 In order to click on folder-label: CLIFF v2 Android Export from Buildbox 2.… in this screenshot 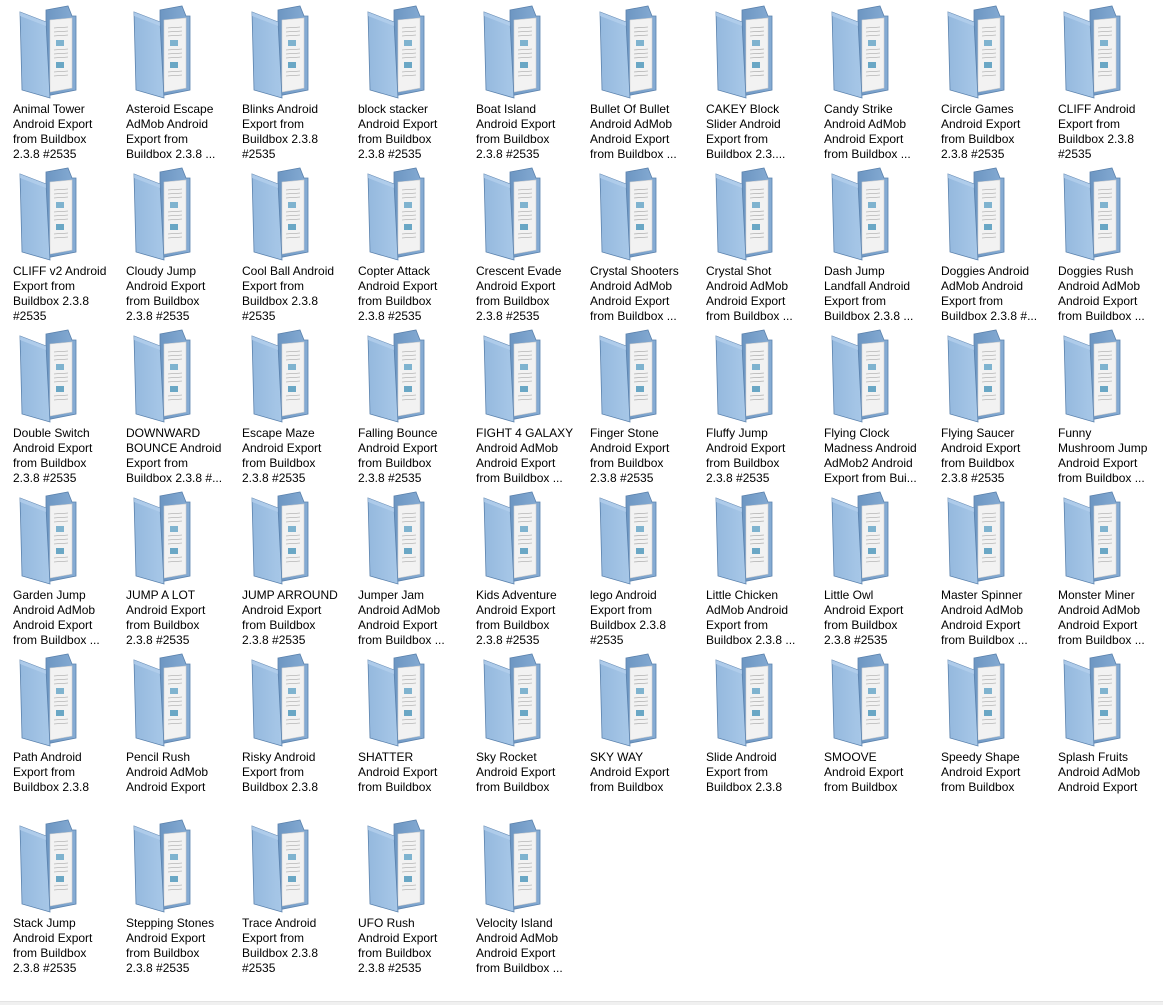, I will do `click(60, 293)`.